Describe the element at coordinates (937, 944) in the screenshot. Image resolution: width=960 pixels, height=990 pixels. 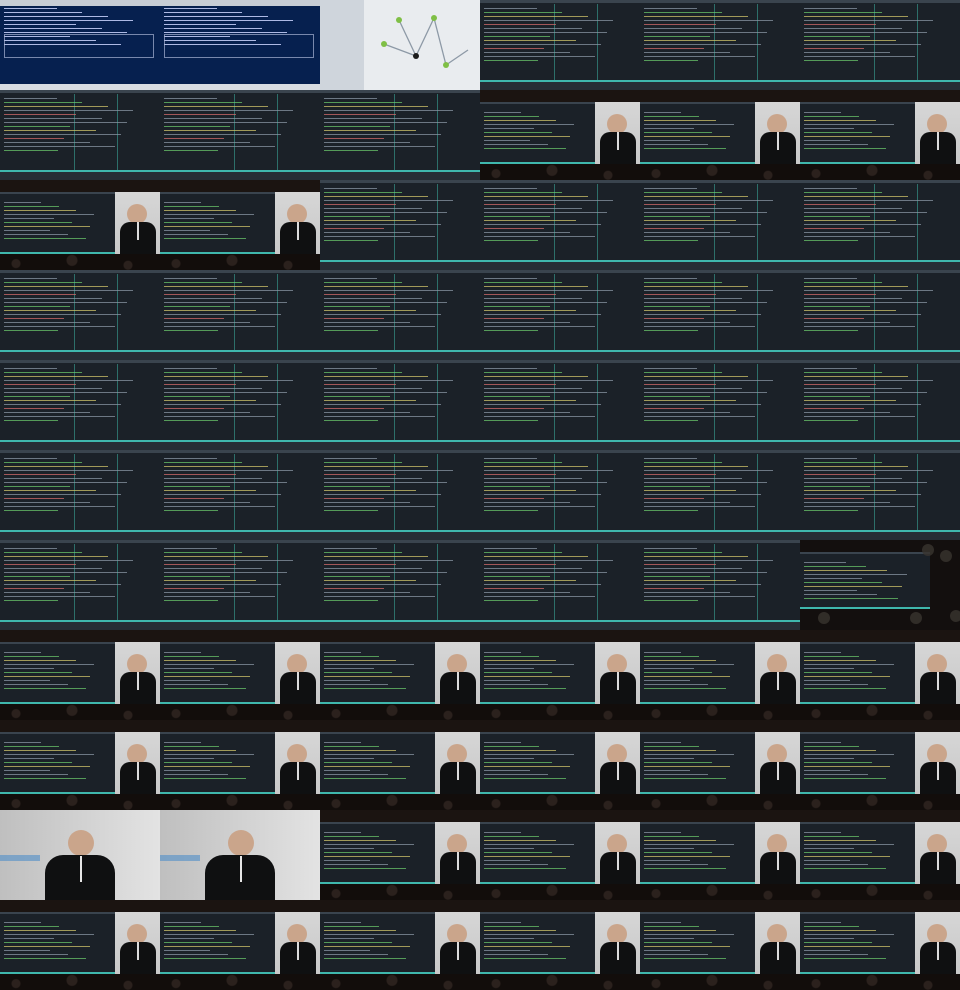
I see `speaker-video-inset` at that location.